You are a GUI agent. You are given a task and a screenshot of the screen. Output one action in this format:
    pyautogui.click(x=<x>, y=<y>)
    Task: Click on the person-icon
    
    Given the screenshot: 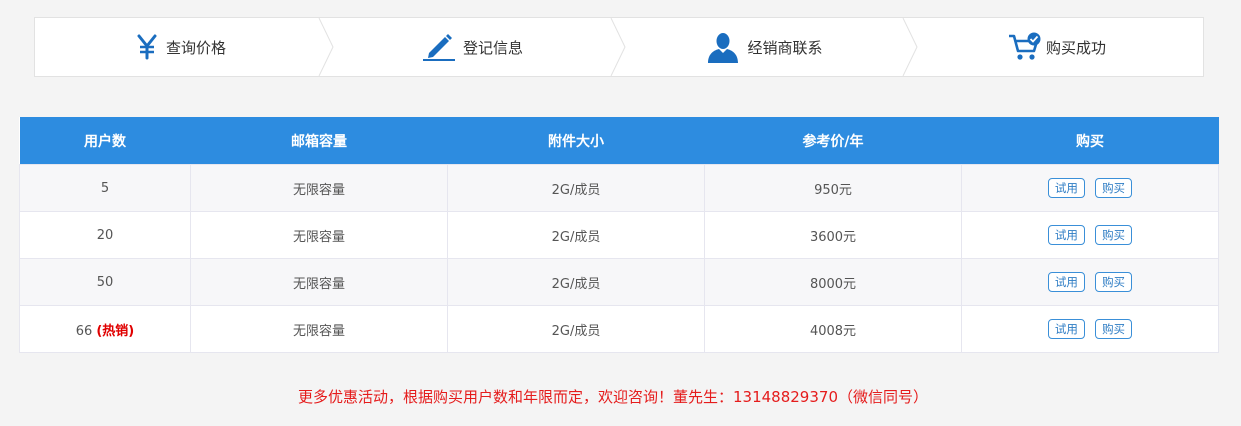 What is the action you would take?
    pyautogui.click(x=723, y=47)
    